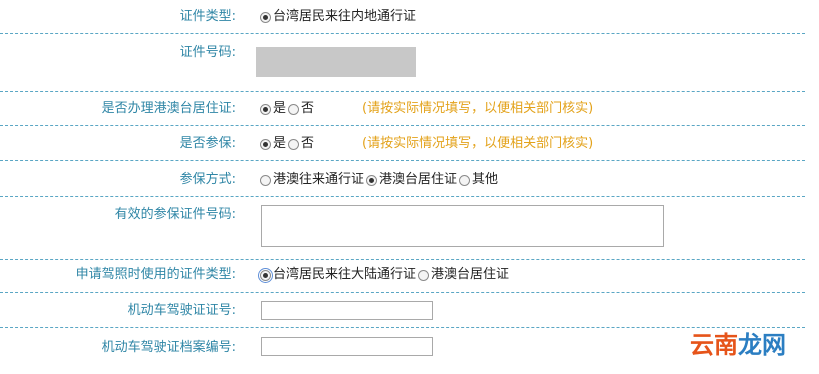  I want to click on license-id-type-option-label: 港澳台居住证, so click(470, 274).